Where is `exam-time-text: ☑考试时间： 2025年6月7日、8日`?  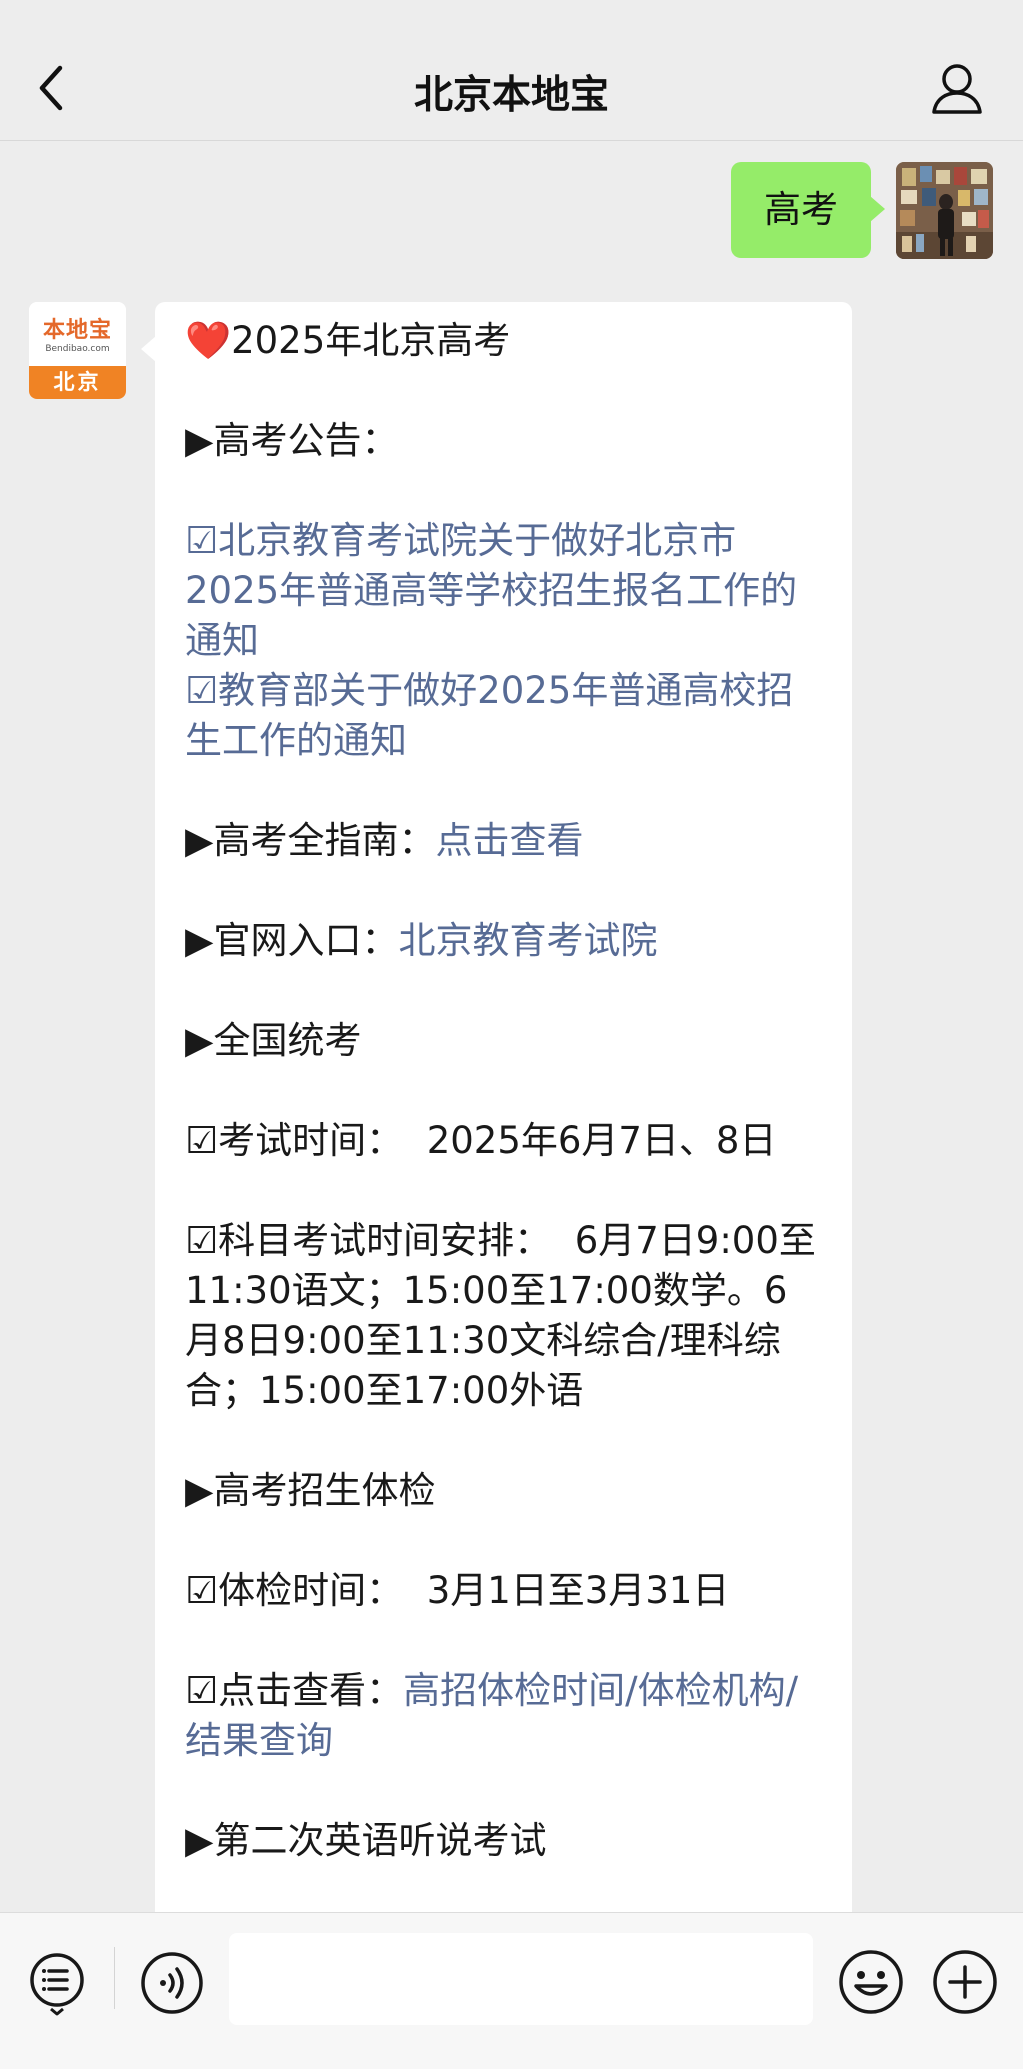
exam-time-text: ☑考试时间： 2025年6月7日、8日 is located at coordinates (481, 1140).